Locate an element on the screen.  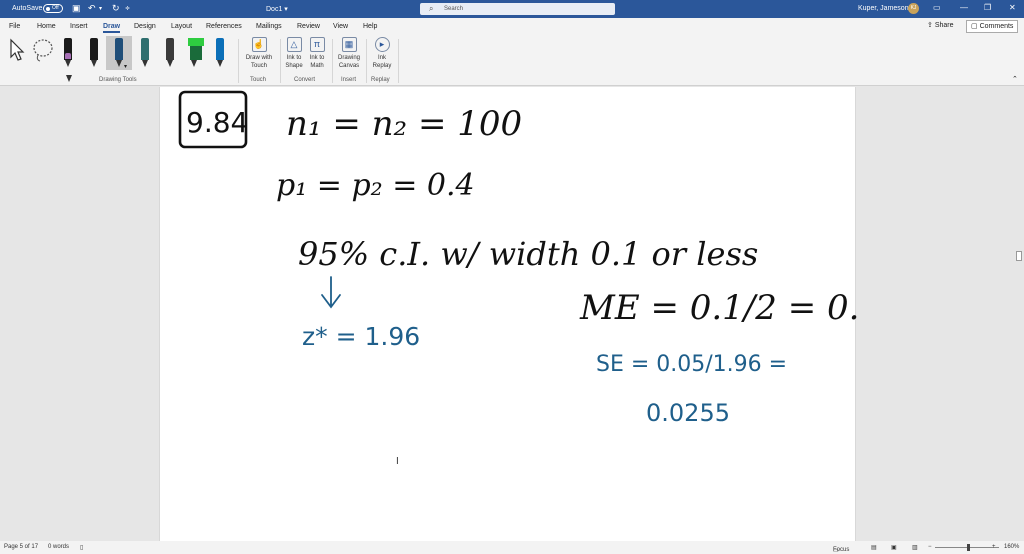
group-label-drawing-tools: Drawing Tools is located at coordinates (118, 80).